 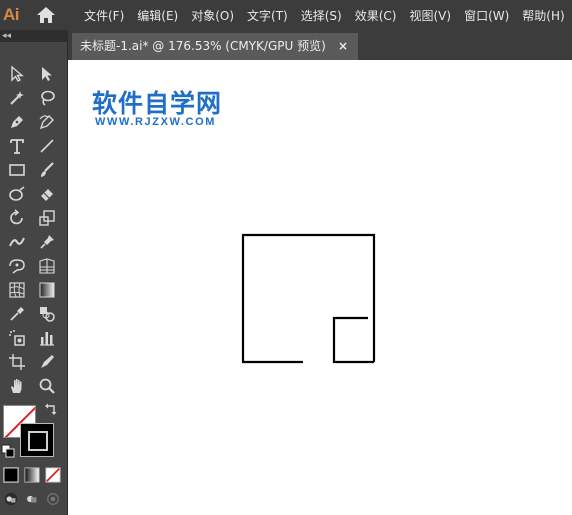 I want to click on scale-tool-icon, so click(x=47, y=218).